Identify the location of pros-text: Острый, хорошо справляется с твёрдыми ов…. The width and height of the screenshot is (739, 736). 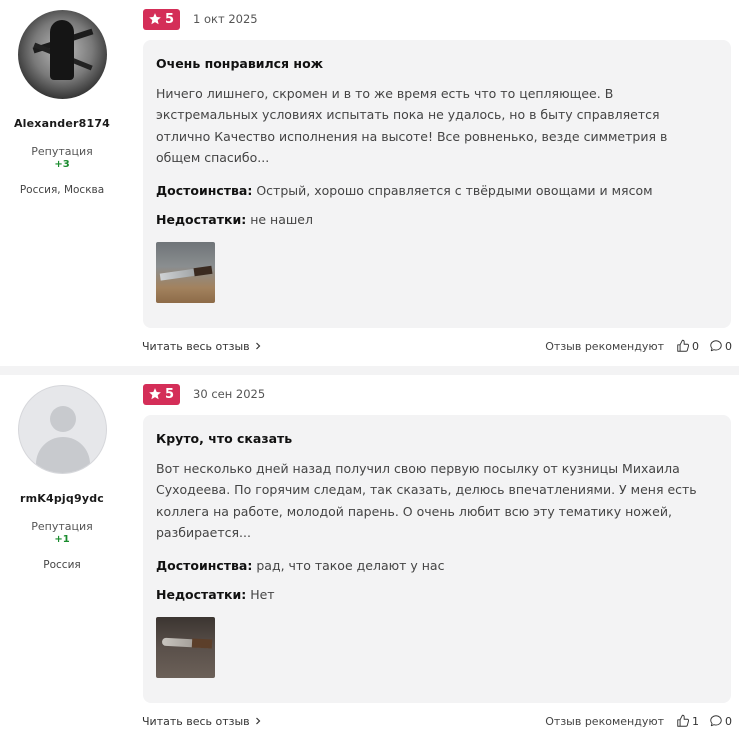
(454, 191).